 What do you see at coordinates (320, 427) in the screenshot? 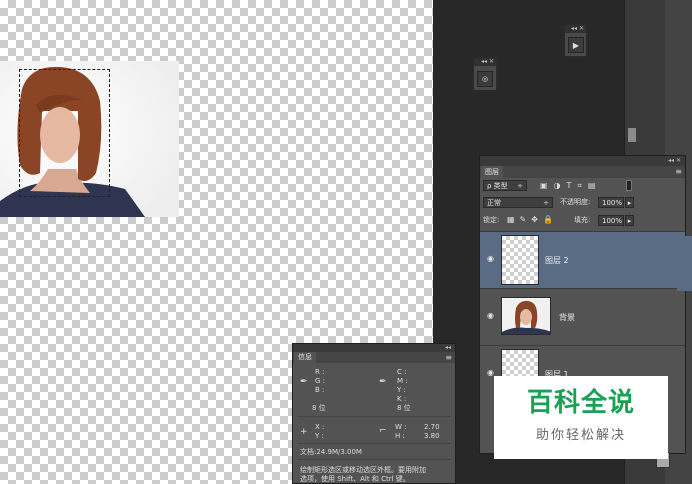
I see `info-x-label: X :` at bounding box center [320, 427].